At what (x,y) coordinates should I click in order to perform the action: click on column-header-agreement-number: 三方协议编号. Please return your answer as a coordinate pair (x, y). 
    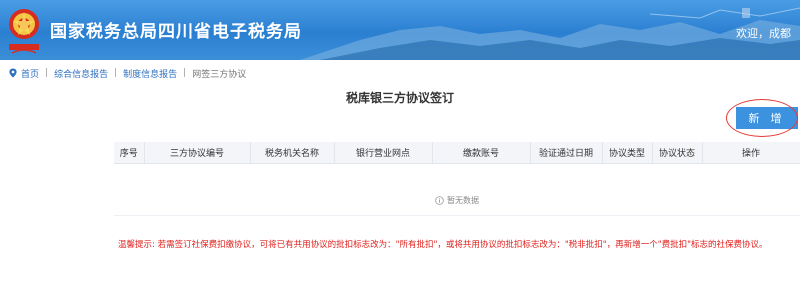
    Looking at the image, I should click on (197, 153).